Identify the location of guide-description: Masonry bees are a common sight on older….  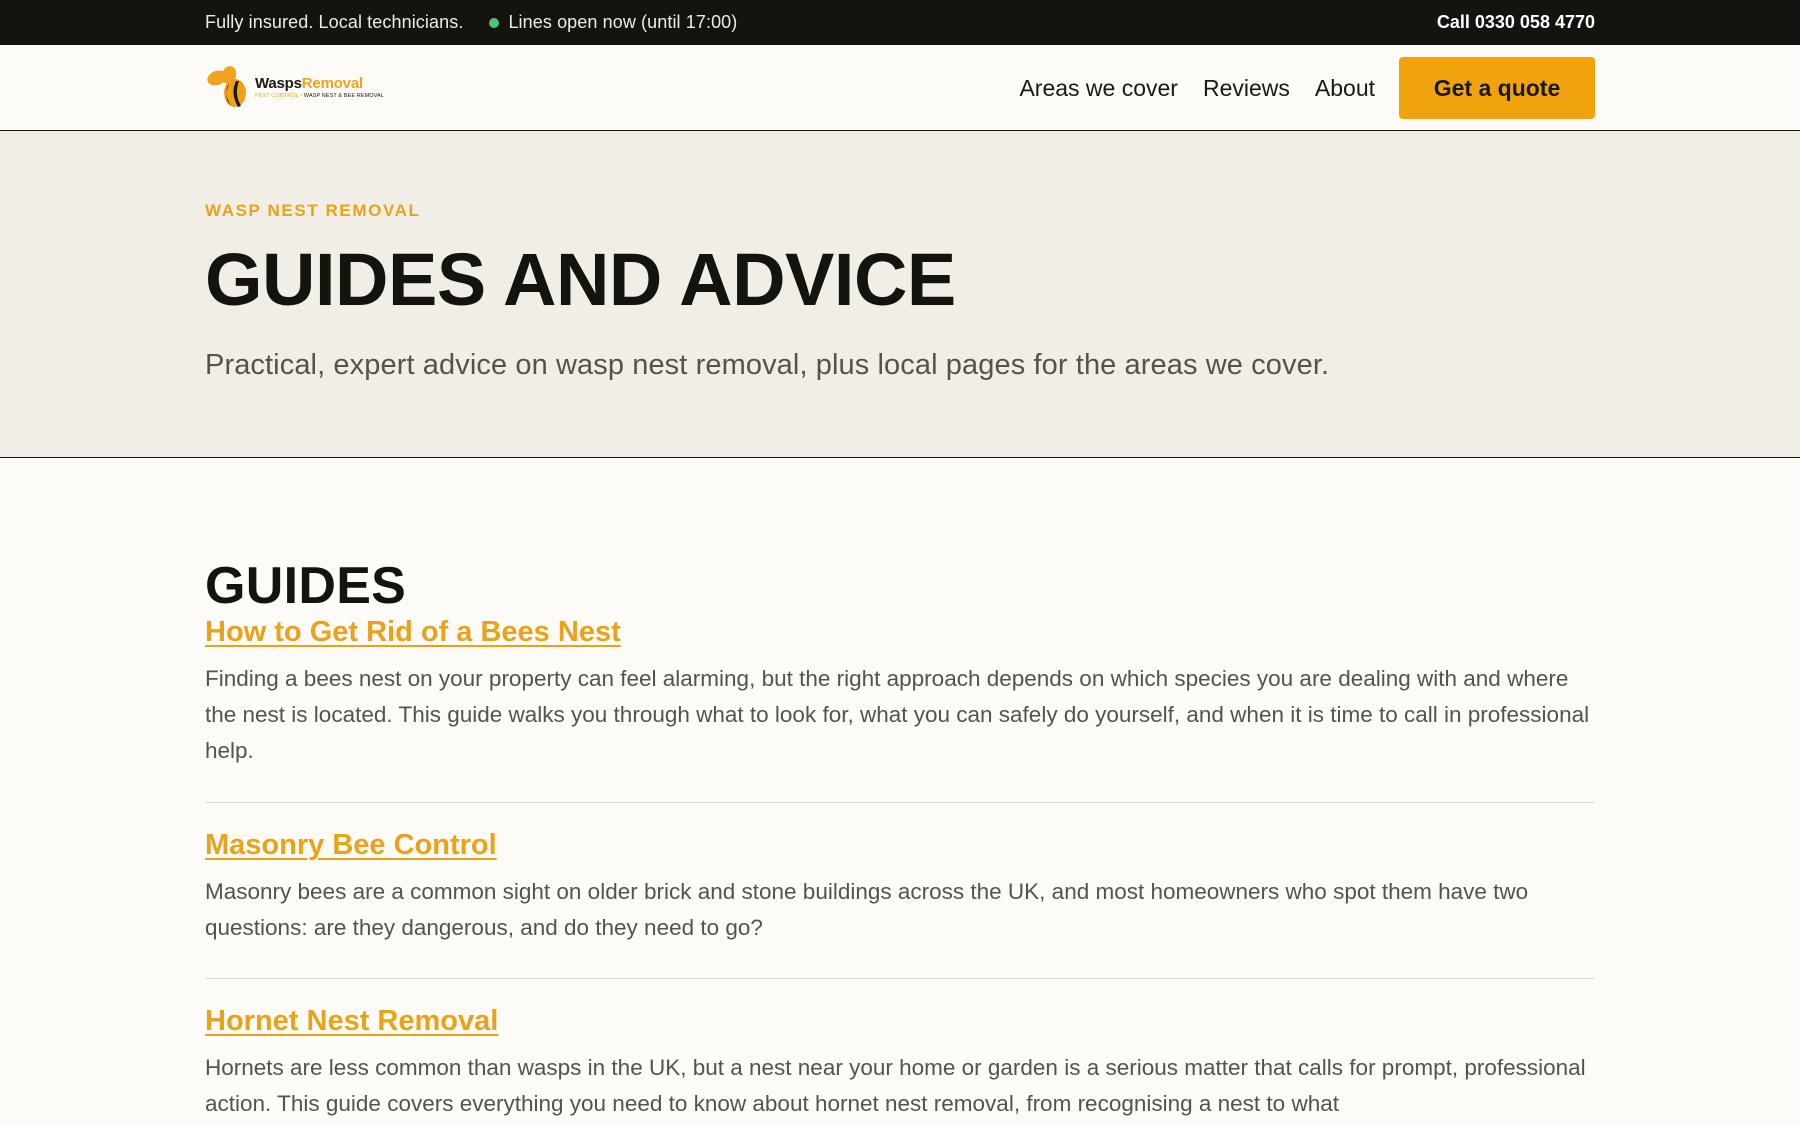
(867, 909).